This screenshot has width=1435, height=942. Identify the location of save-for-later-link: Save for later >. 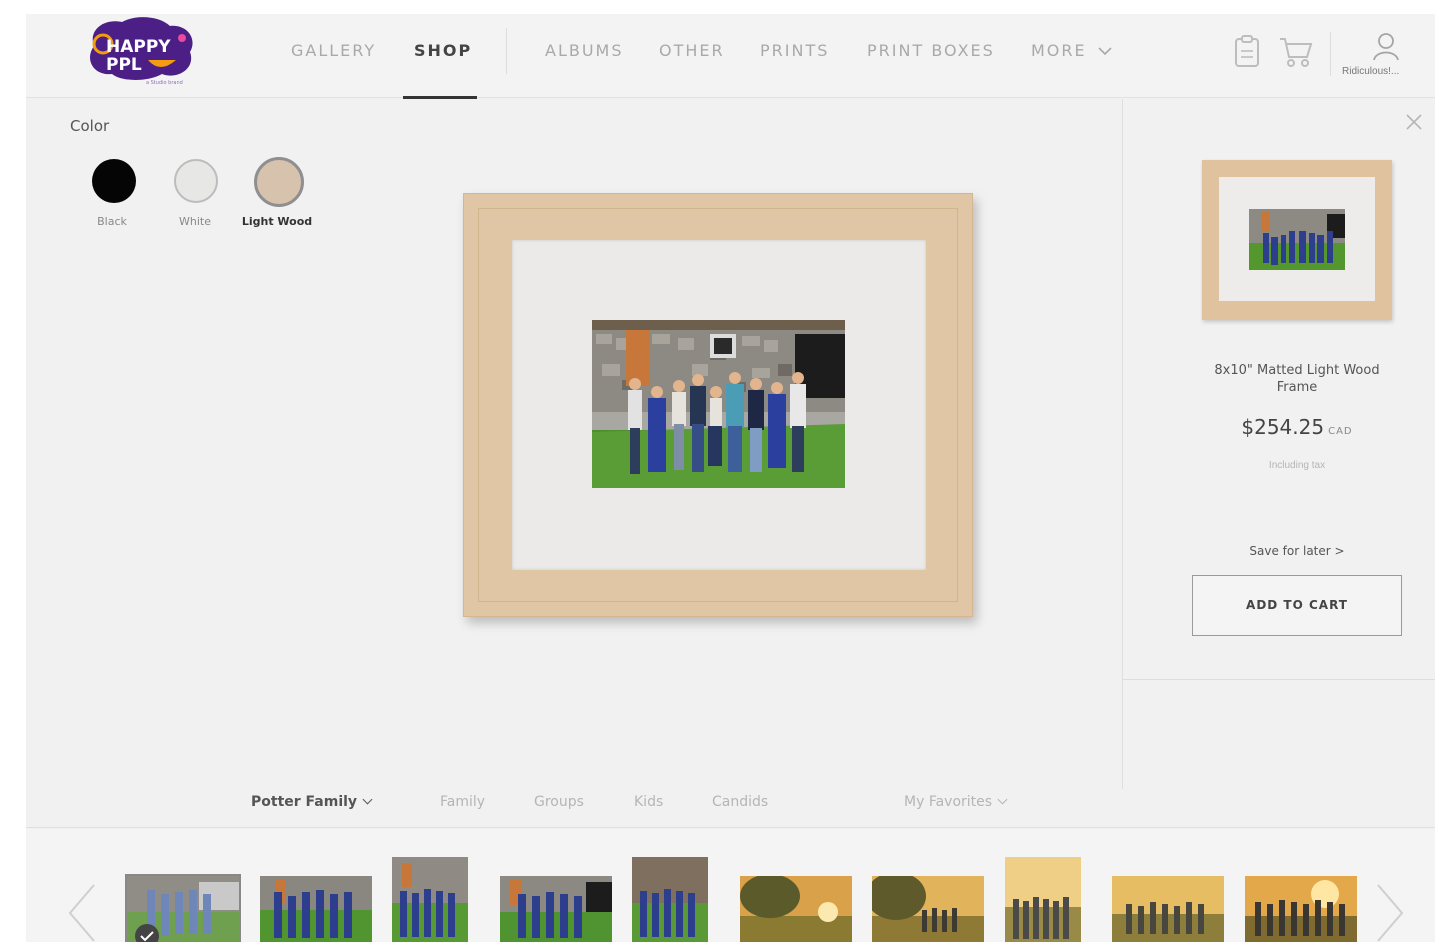
(1297, 551).